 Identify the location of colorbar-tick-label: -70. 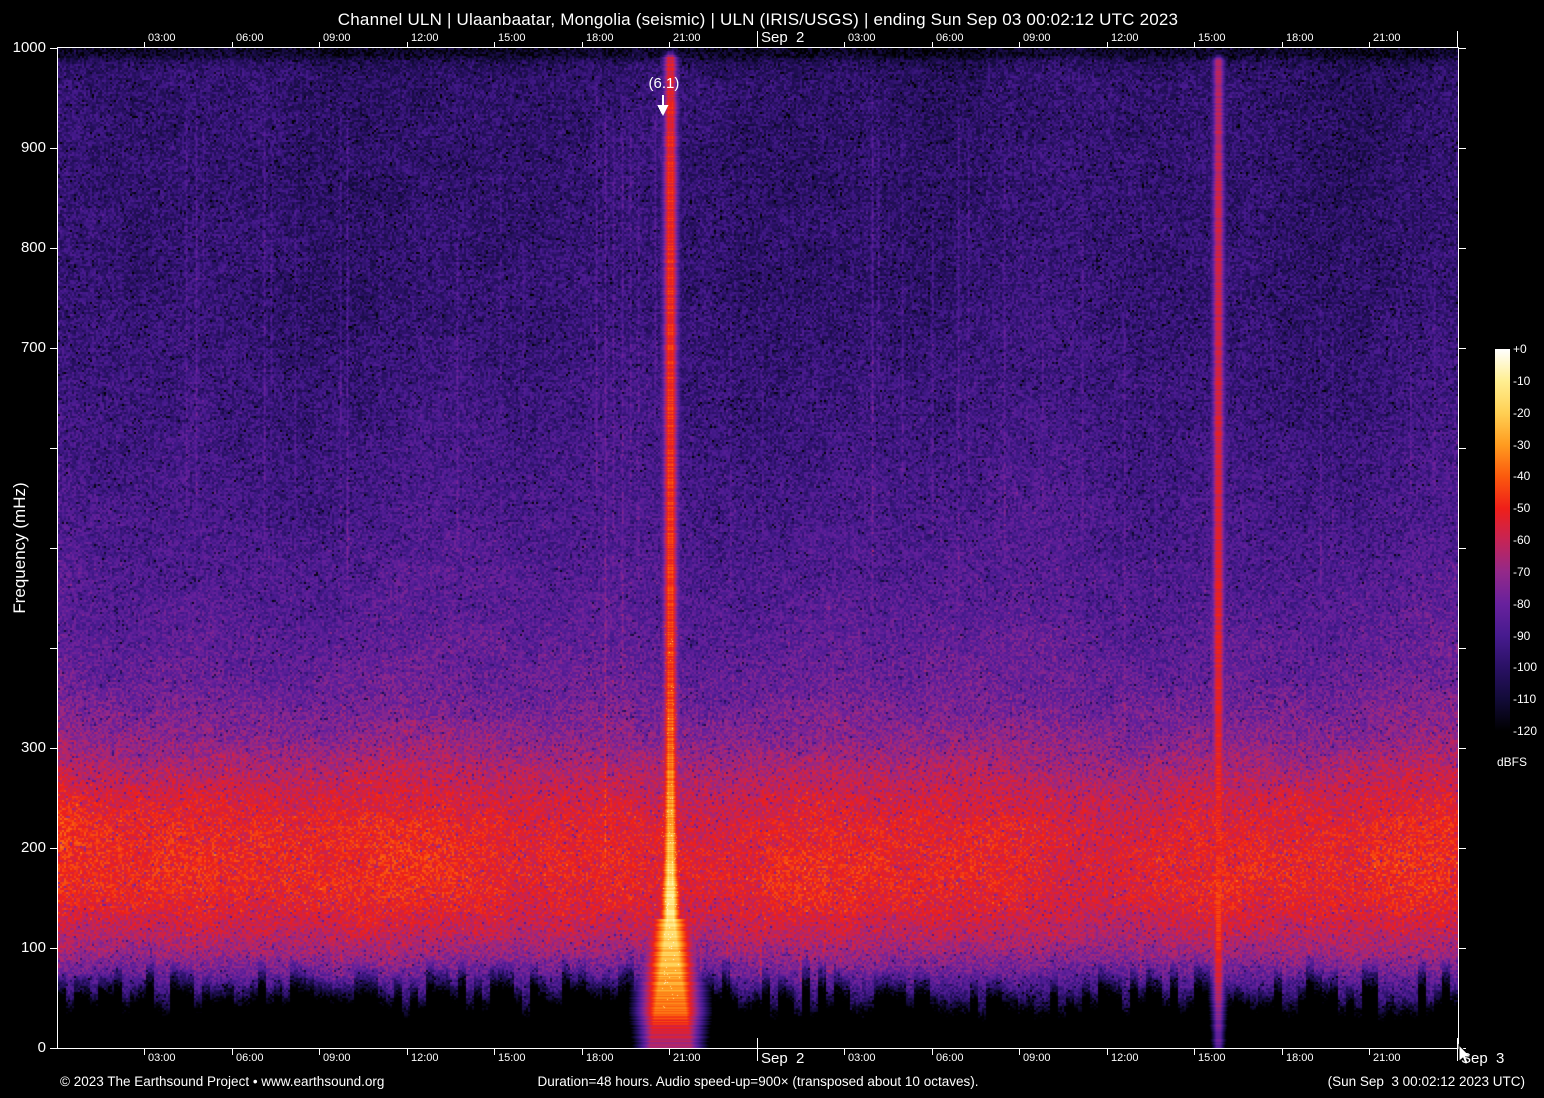
(1522, 571).